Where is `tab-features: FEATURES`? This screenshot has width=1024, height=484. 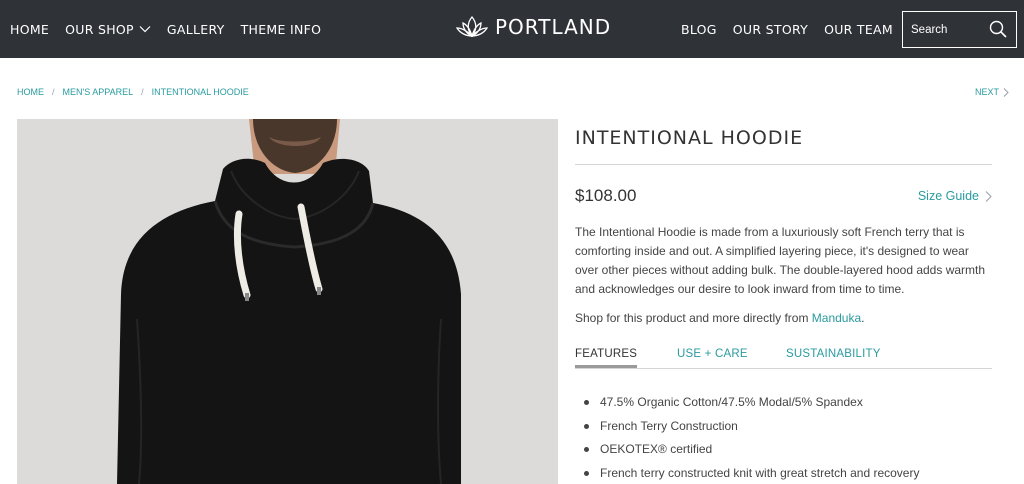
tab-features: FEATURES is located at coordinates (606, 358).